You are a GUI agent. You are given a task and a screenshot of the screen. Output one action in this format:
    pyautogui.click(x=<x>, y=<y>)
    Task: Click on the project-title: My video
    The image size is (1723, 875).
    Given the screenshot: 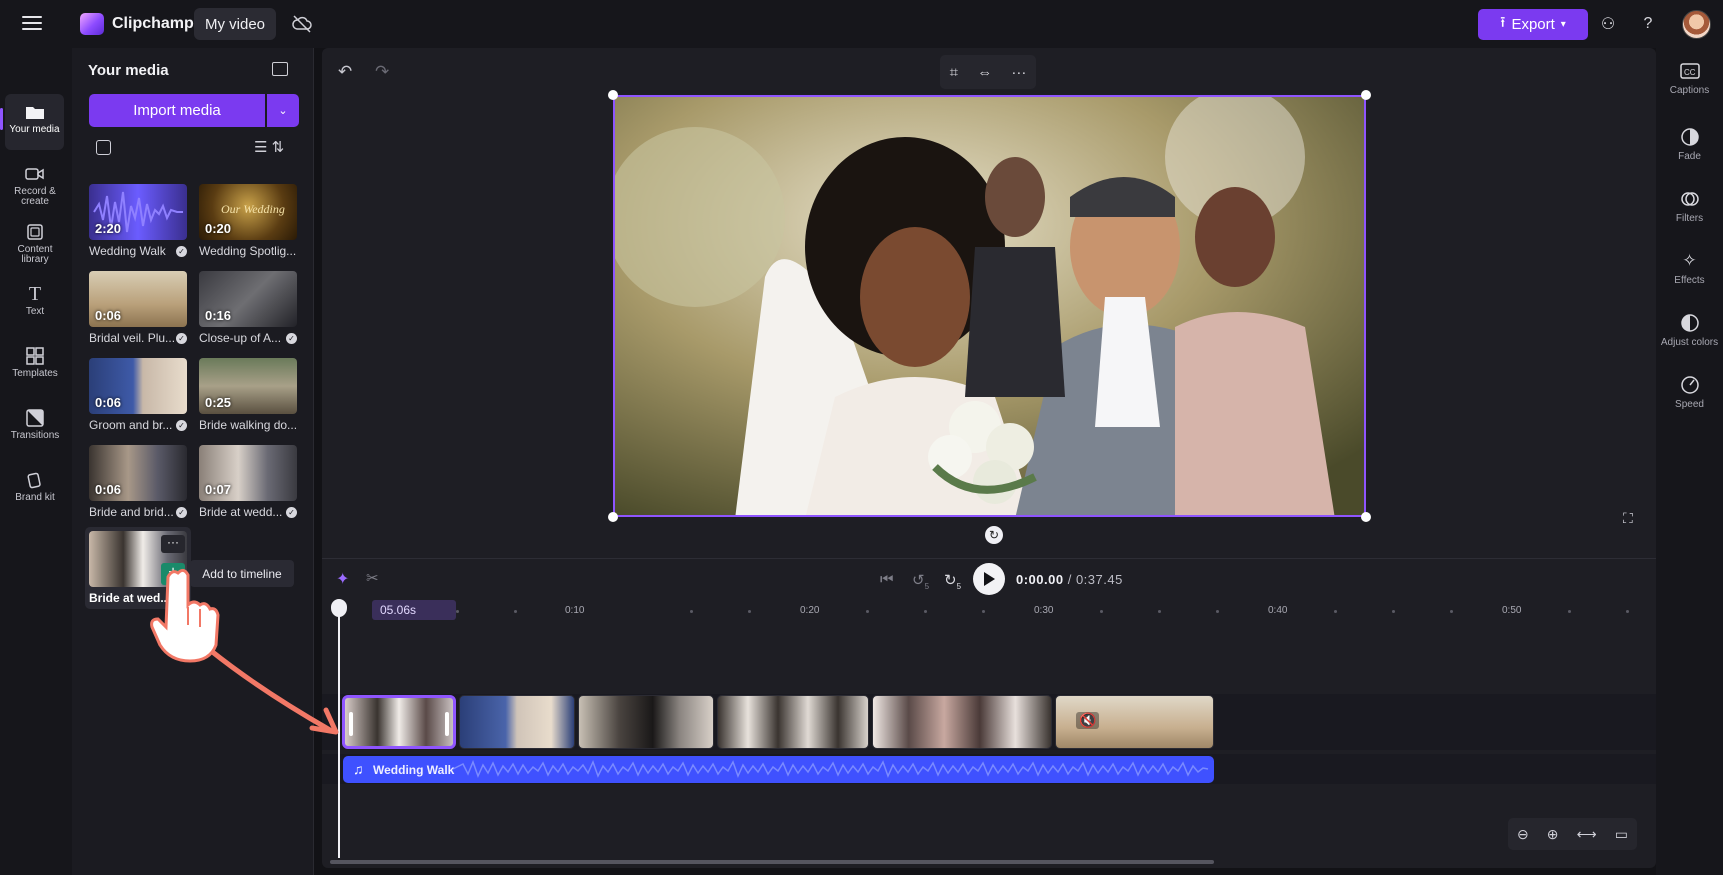 What is the action you would take?
    pyautogui.click(x=235, y=24)
    